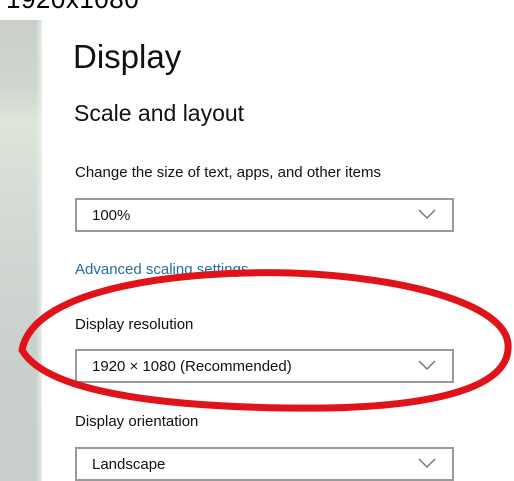  I want to click on resolution-dropdown: 1920 × 1080 (Recommended), so click(264, 366).